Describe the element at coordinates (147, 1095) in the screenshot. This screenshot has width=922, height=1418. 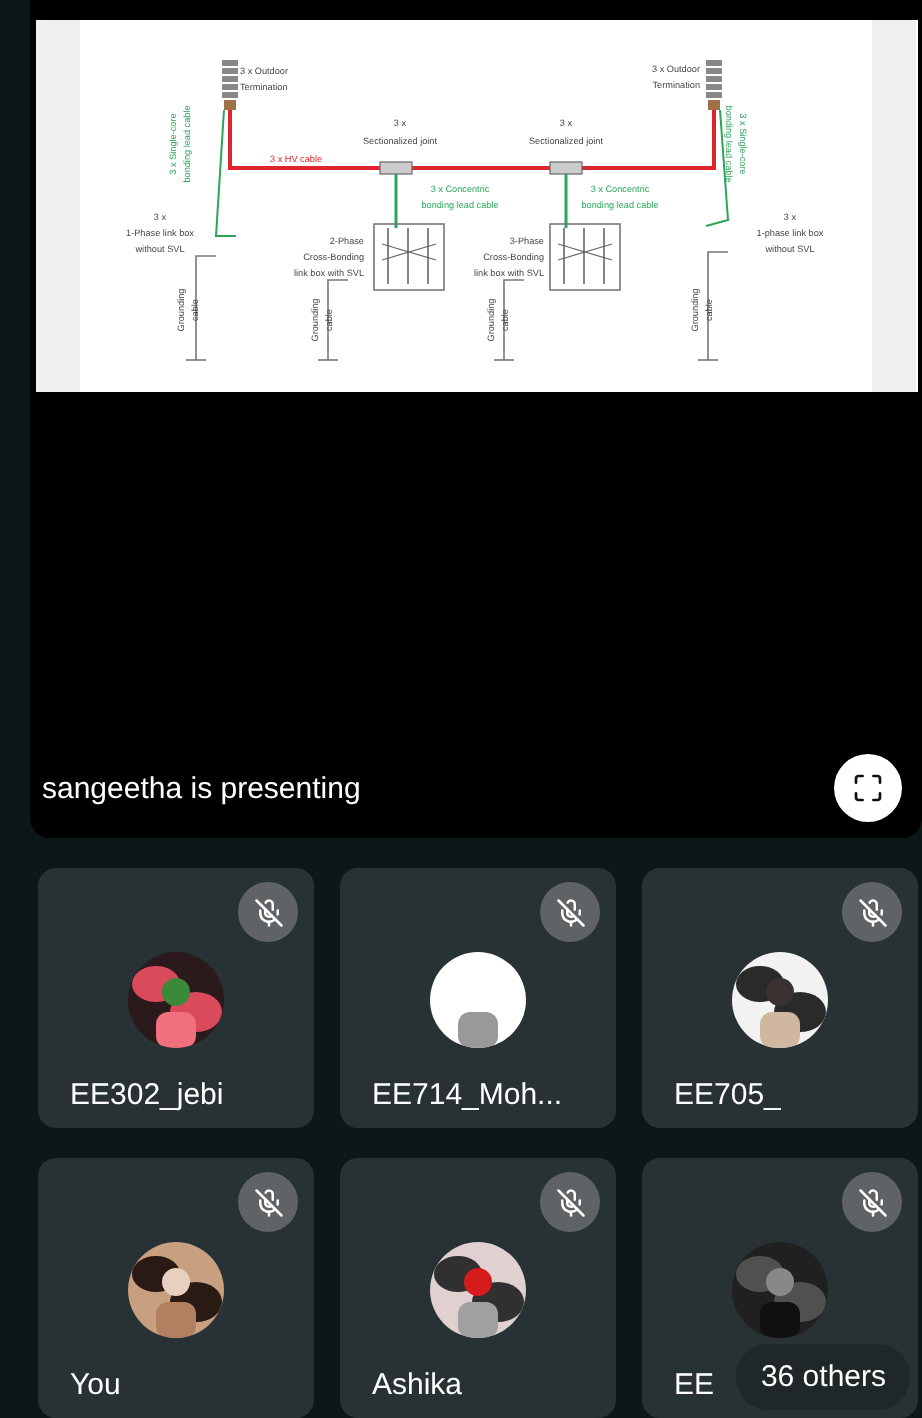
I see `participant-name: EE302_jebi` at that location.